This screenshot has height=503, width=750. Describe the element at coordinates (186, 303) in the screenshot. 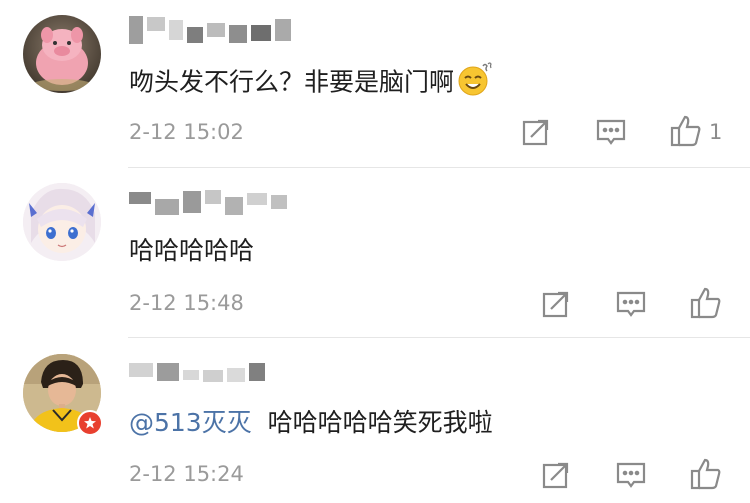

I see `timestamp: 2-12 15:48` at that location.